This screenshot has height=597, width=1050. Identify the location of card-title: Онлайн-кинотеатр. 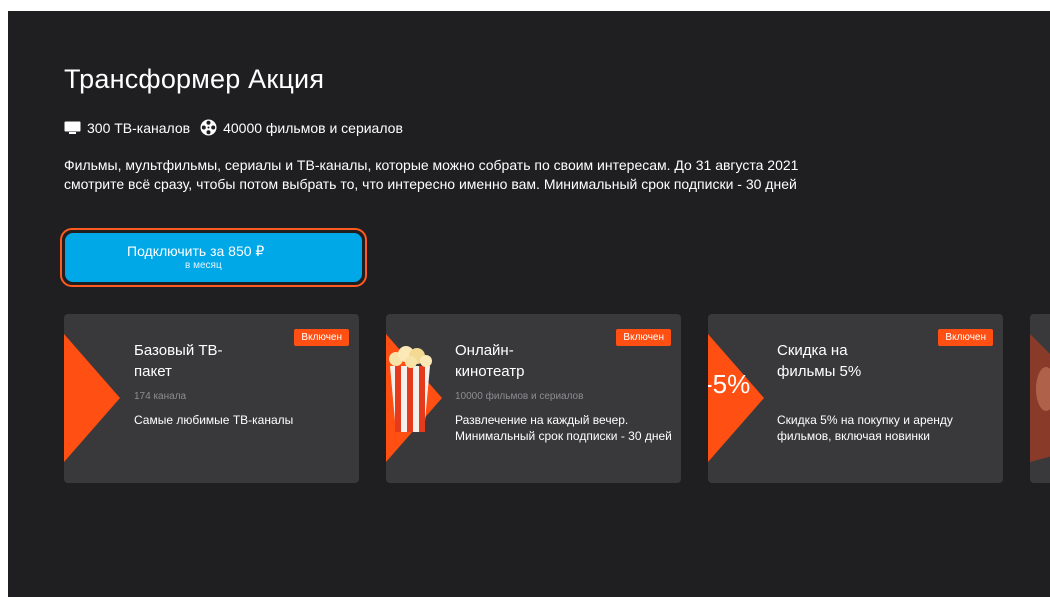
(490, 361).